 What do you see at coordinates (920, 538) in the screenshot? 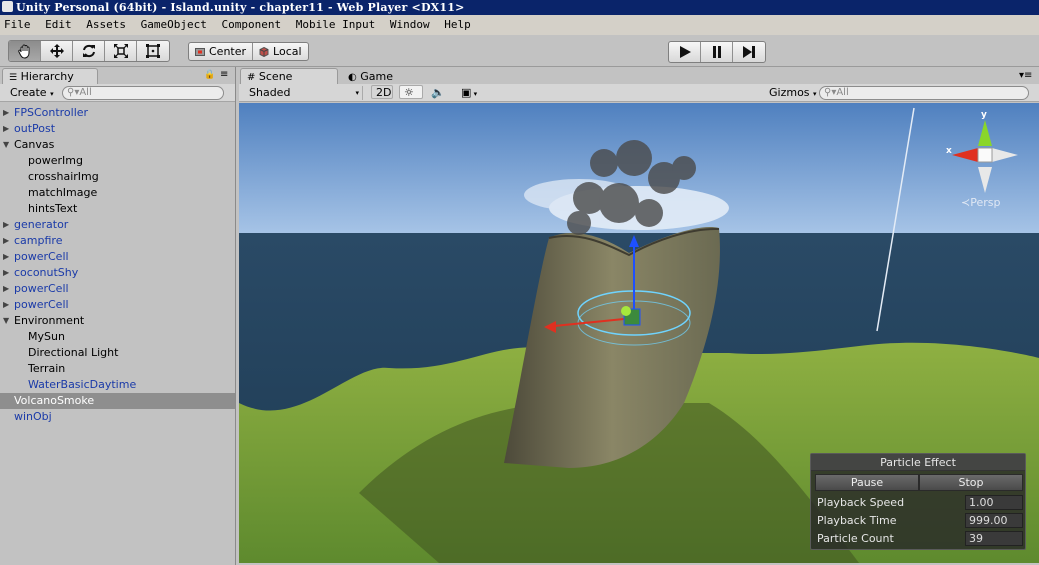
I see `particle-count-row: Particle Count 39` at bounding box center [920, 538].